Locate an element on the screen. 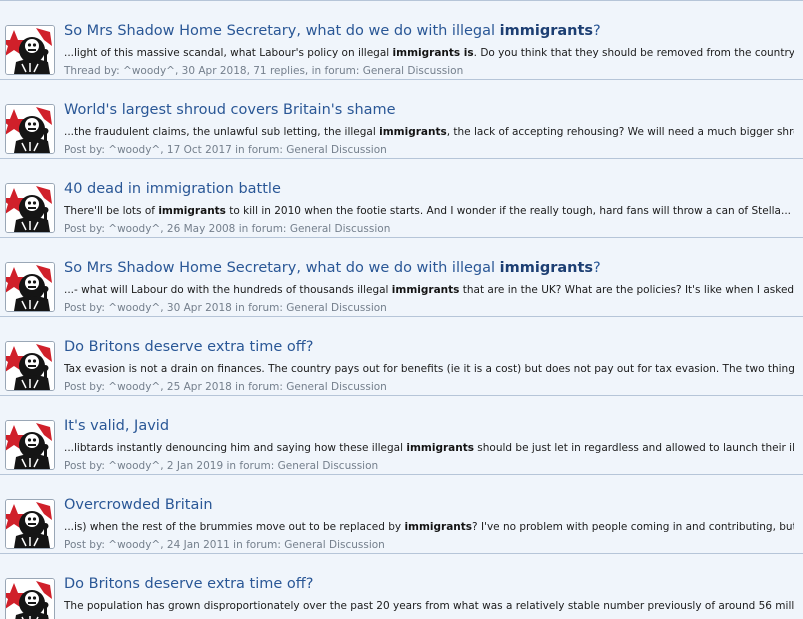 Image resolution: width=803 pixels, height=619 pixels. result-title-link: It's valid, Javid is located at coordinates (116, 426).